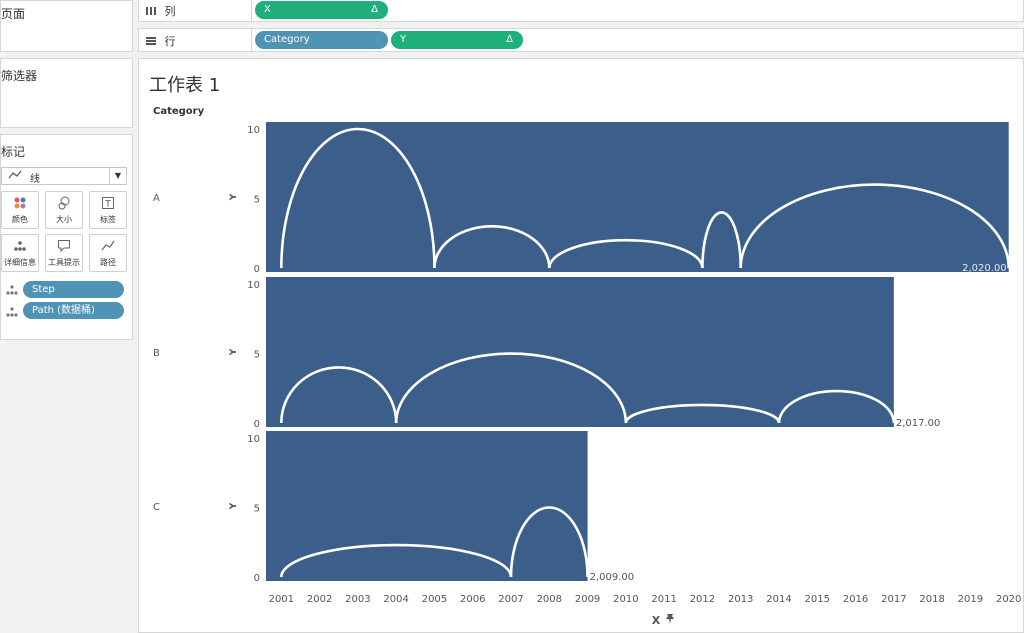  Describe the element at coordinates (625, 599) in the screenshot. I see `x-tick-label: 2010` at that location.